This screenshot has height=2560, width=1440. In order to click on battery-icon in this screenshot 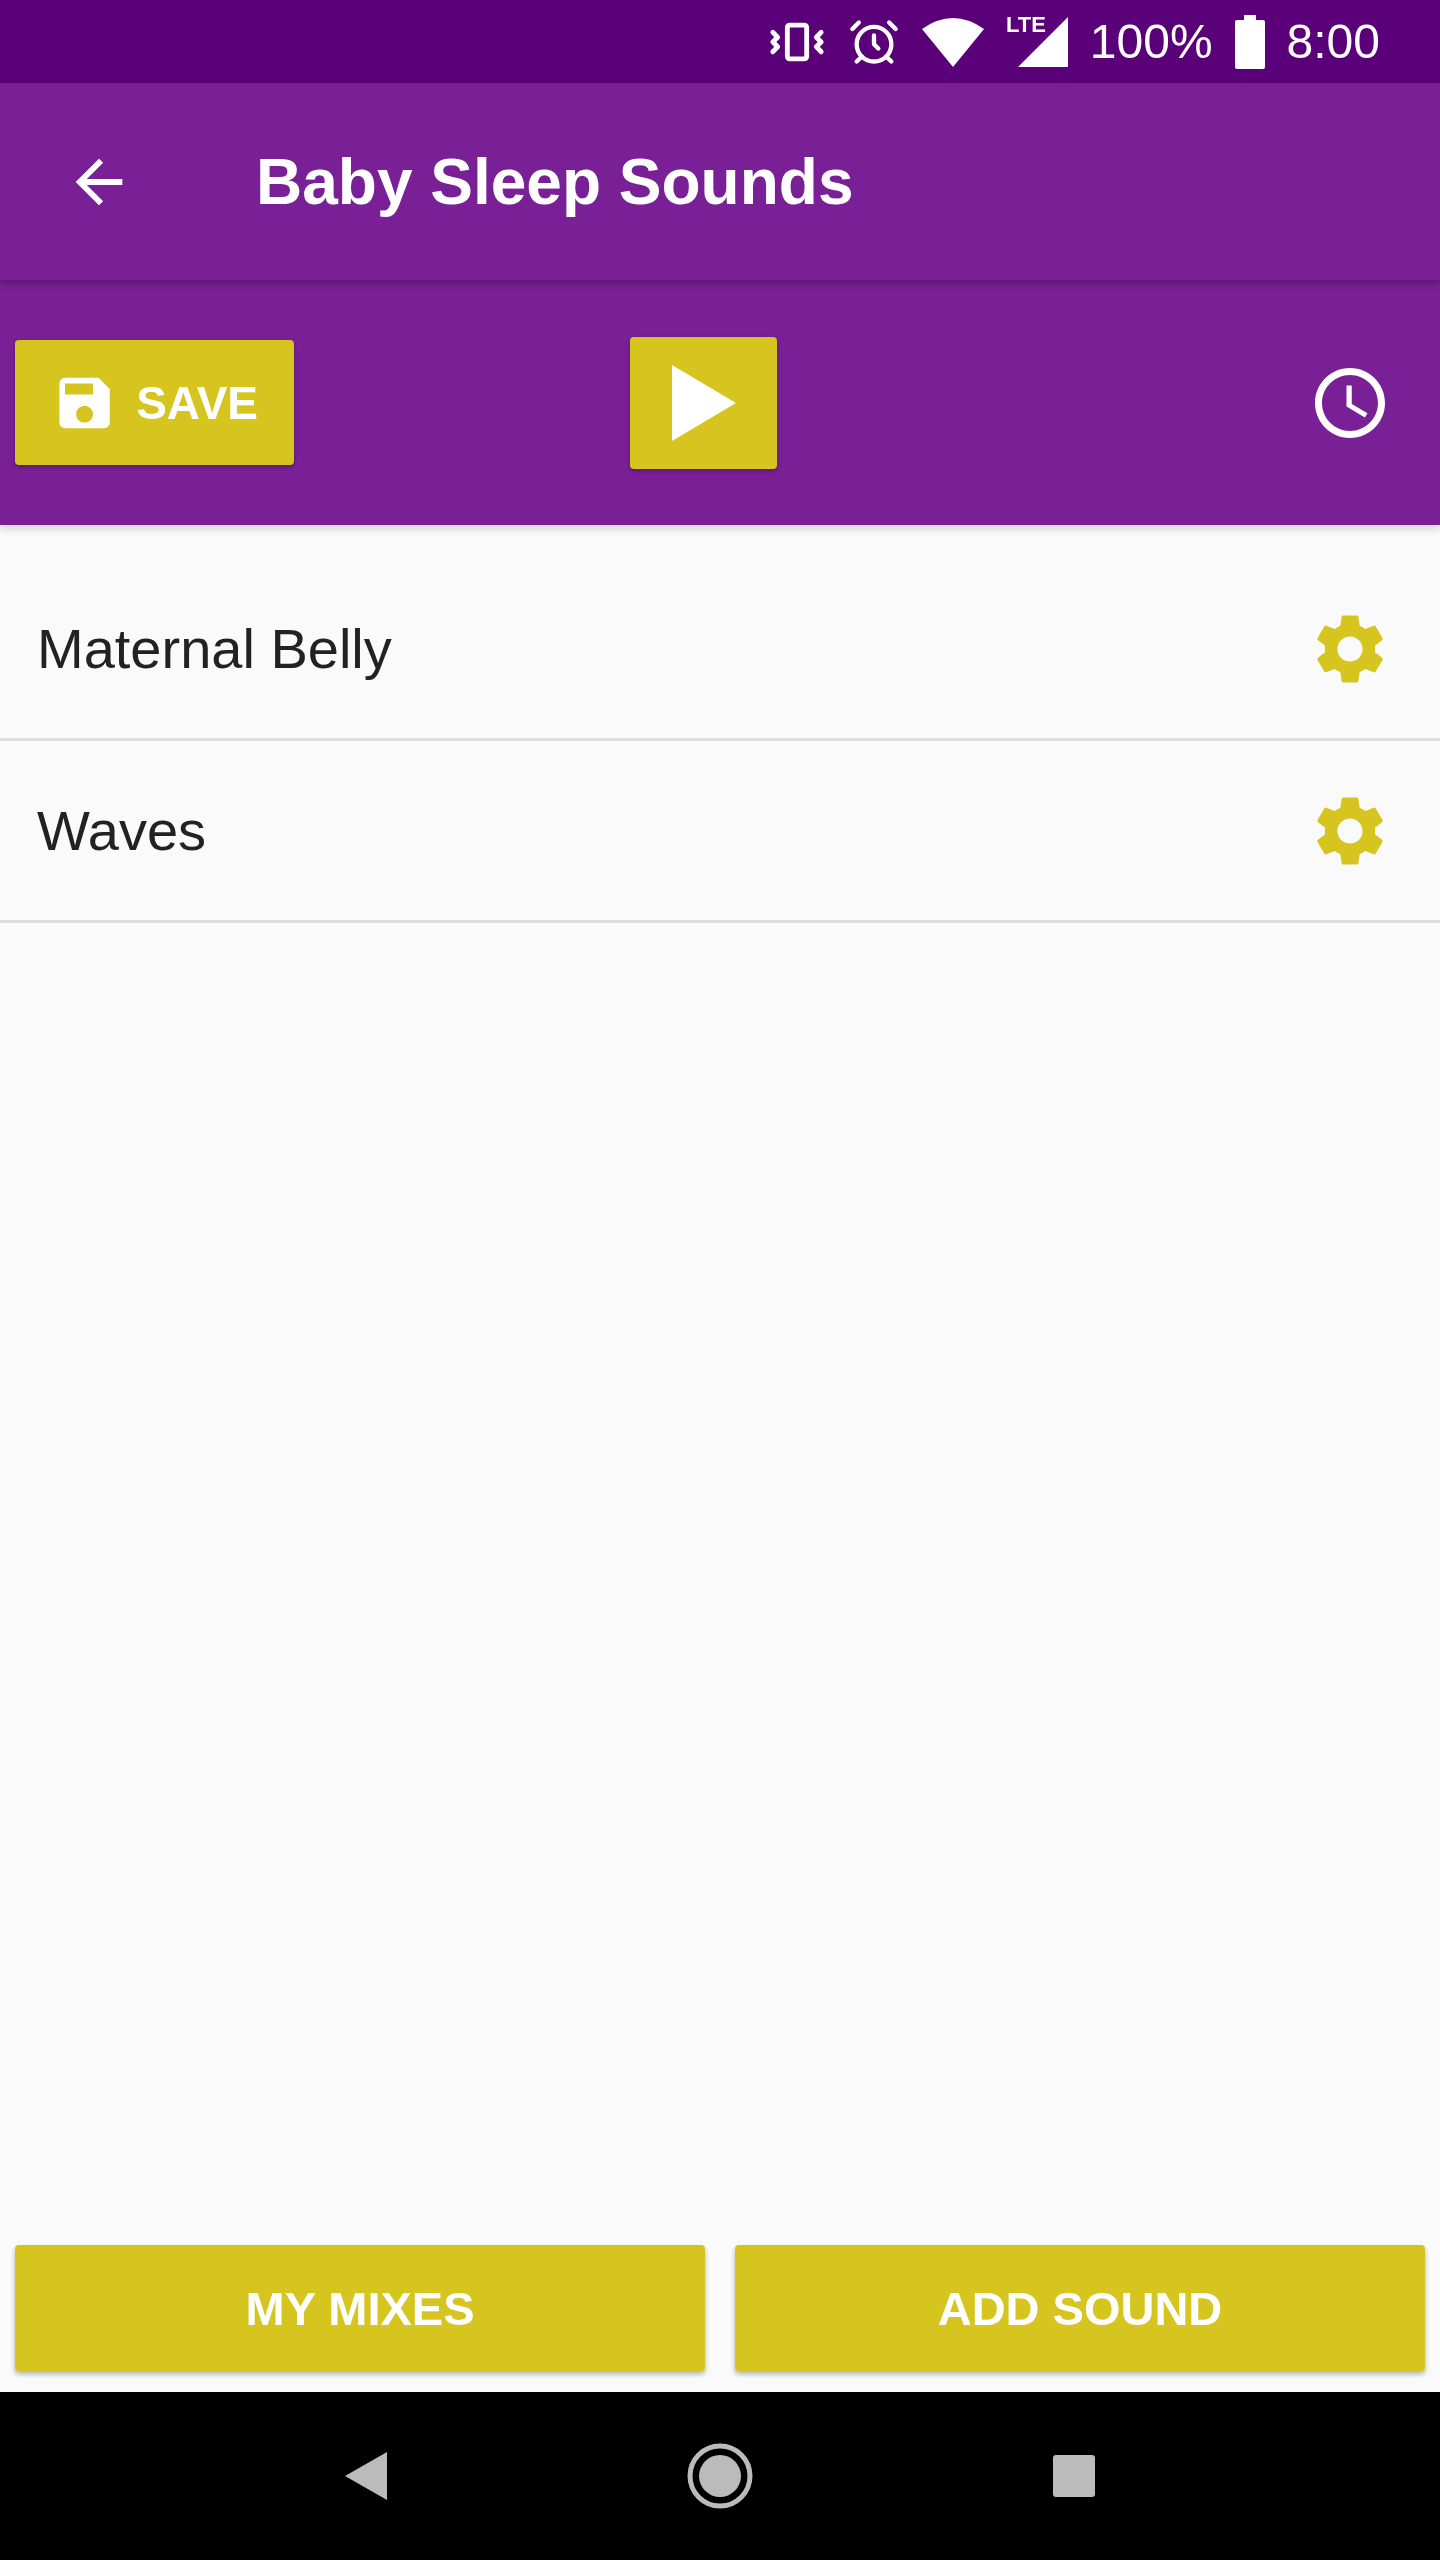, I will do `click(1249, 41)`.